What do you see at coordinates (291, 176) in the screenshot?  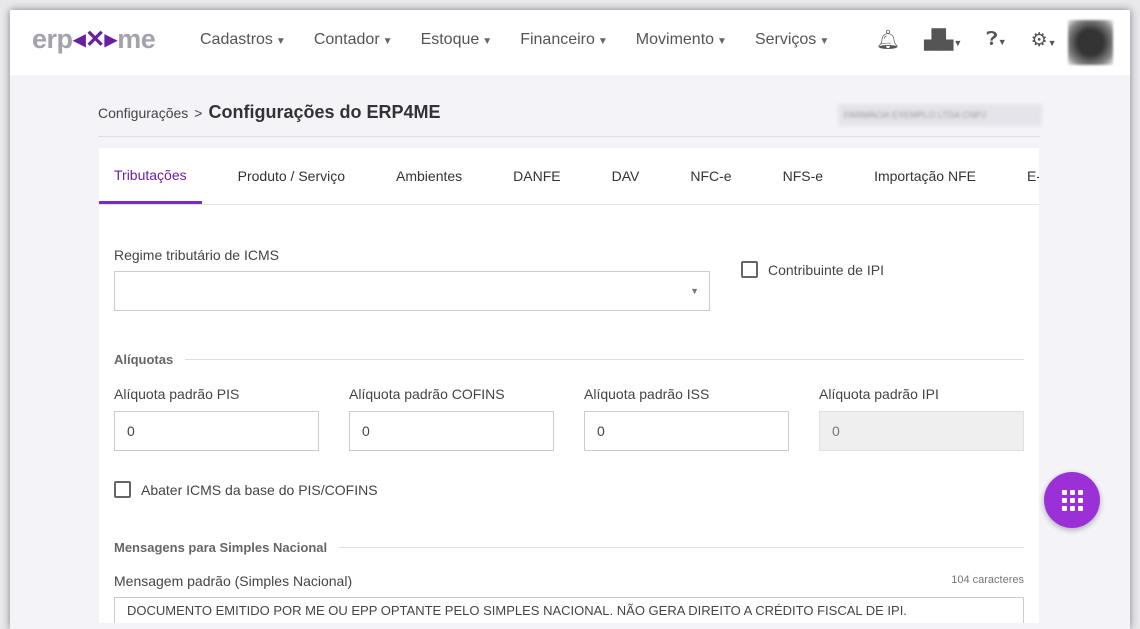 I see `tab-produto-servico: Produto / Serviço` at bounding box center [291, 176].